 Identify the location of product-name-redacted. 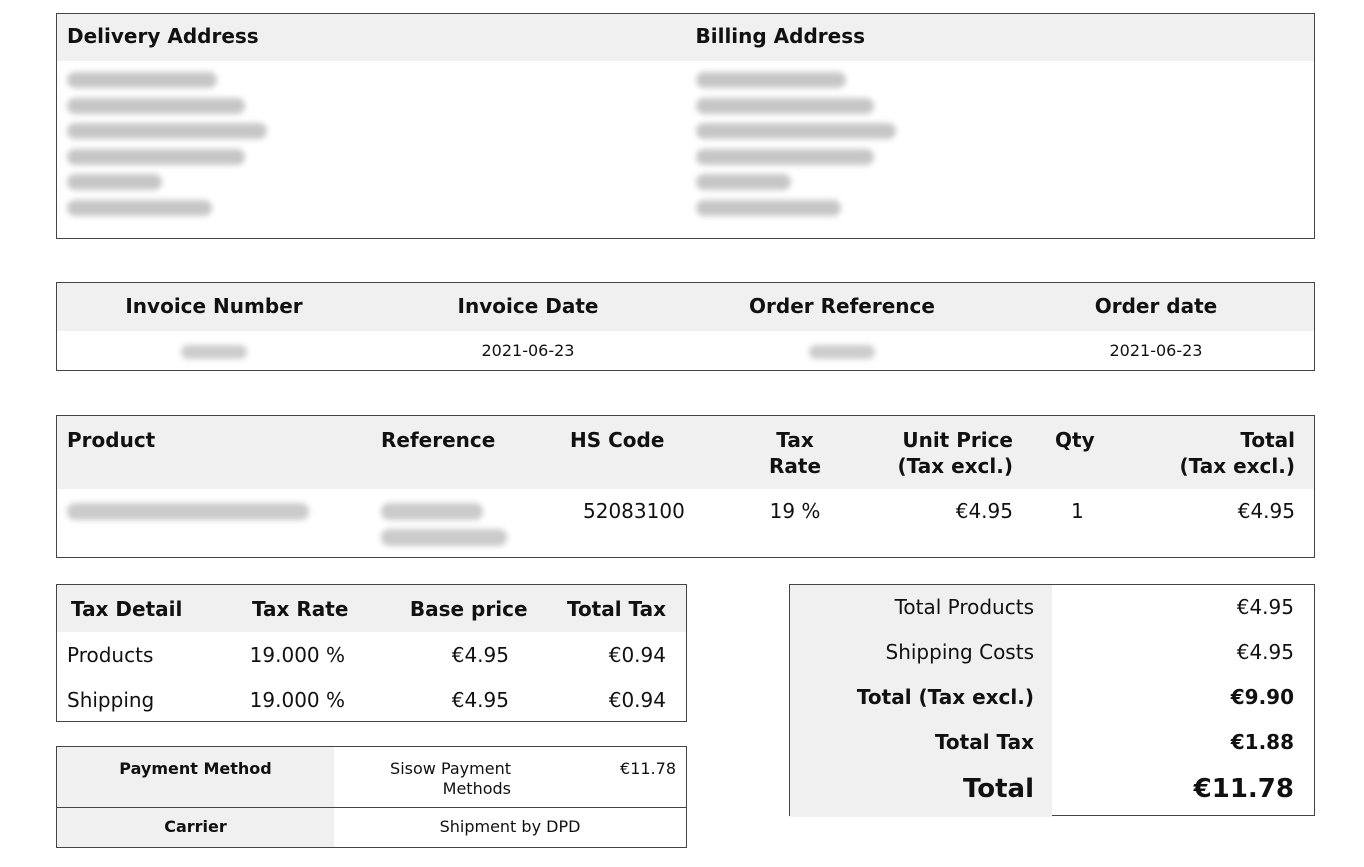
(188, 509).